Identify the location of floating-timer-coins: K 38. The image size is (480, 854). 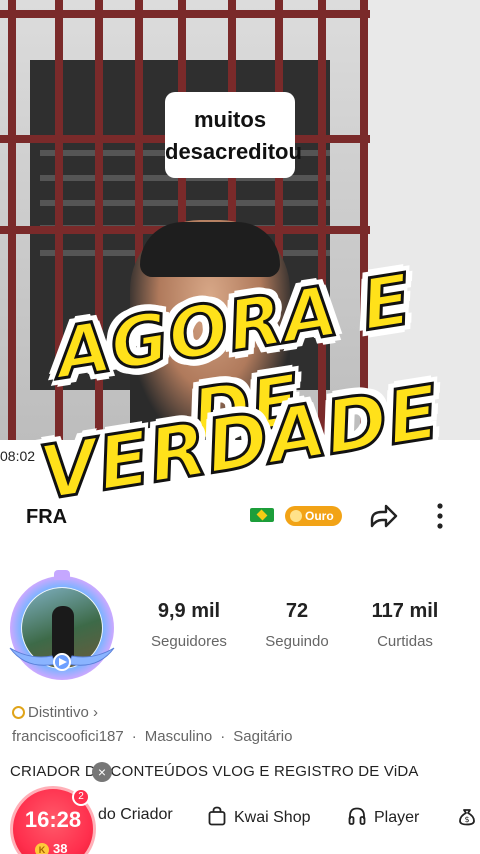
(51, 847).